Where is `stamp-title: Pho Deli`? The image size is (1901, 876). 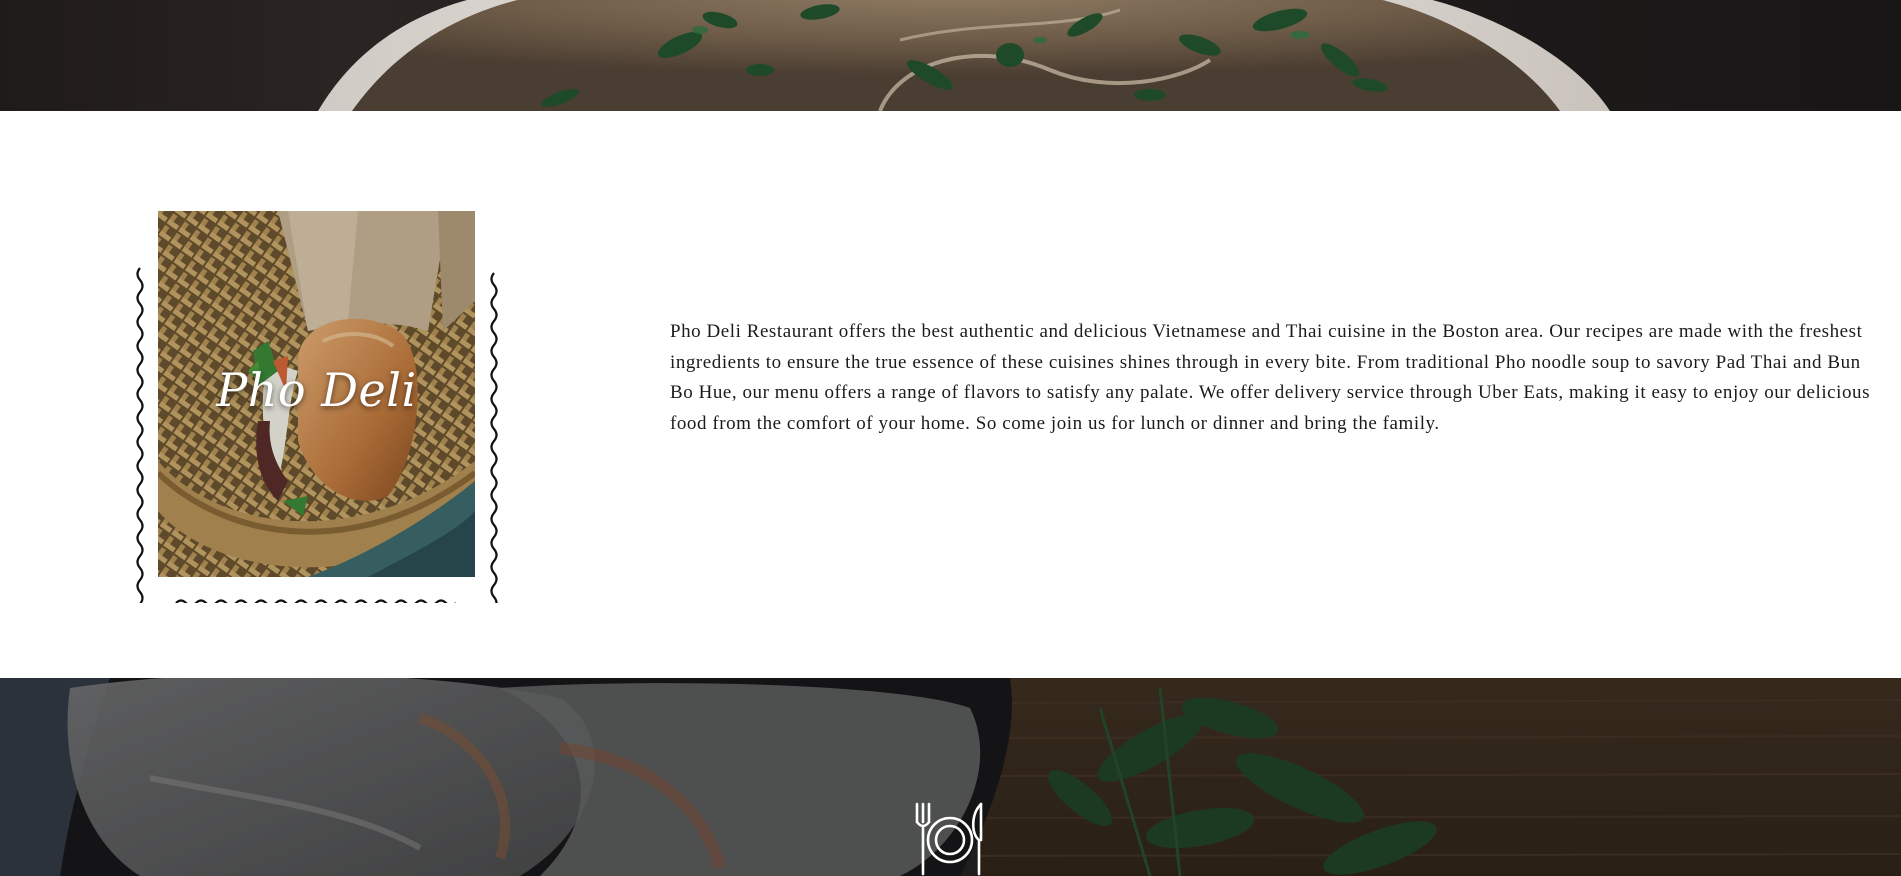
stamp-title: Pho Deli is located at coordinates (316, 390).